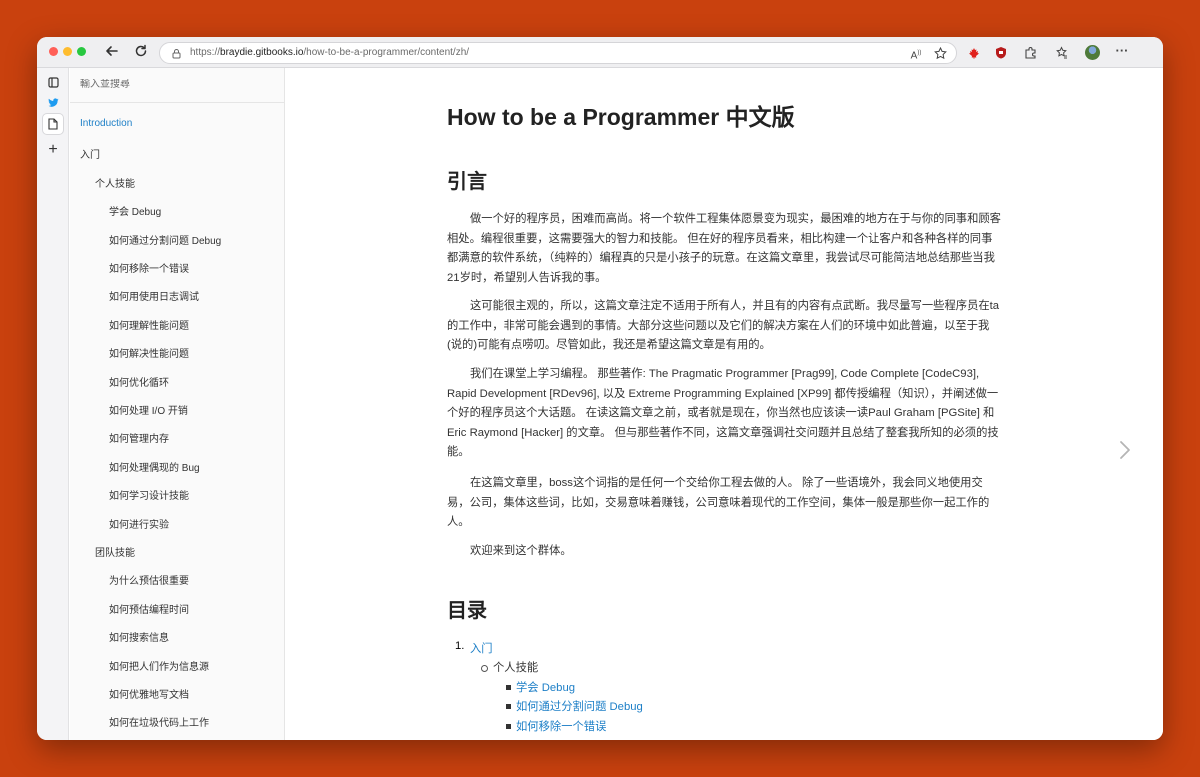 The height and width of the screenshot is (777, 1200). What do you see at coordinates (141, 50) in the screenshot?
I see `reload-icon` at bounding box center [141, 50].